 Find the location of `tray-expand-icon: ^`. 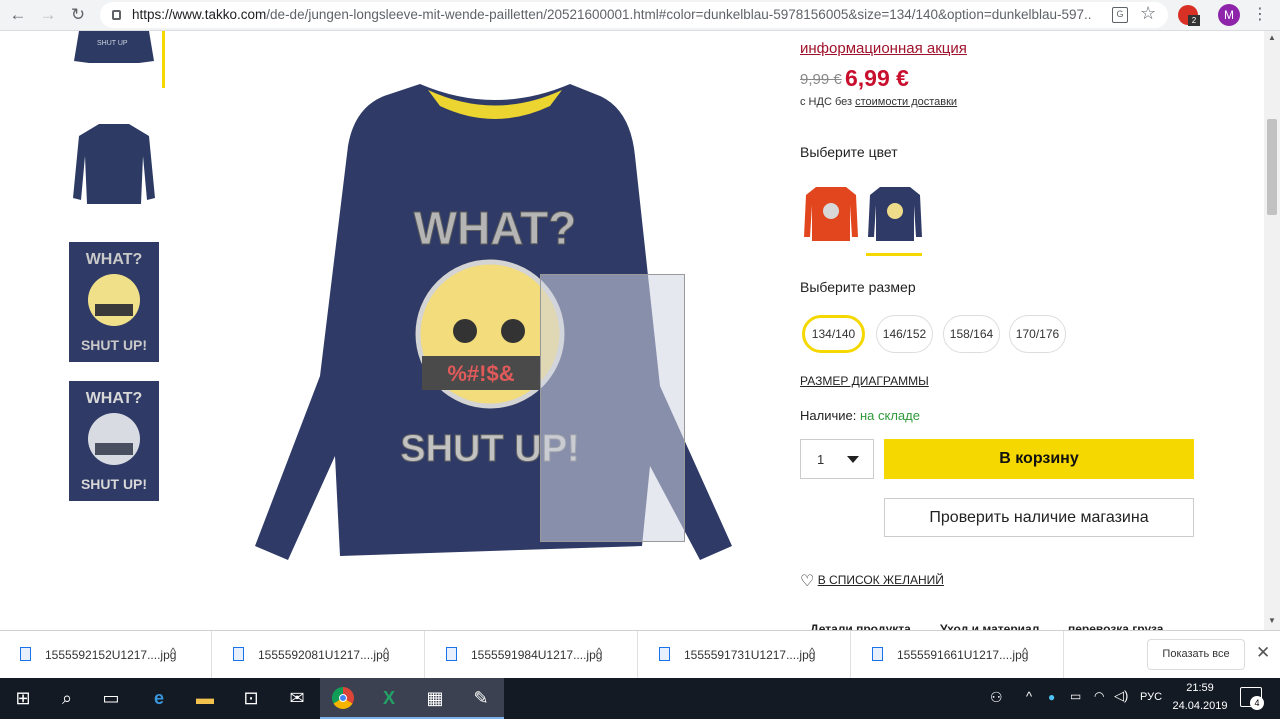

tray-expand-icon: ^ is located at coordinates (1029, 696).